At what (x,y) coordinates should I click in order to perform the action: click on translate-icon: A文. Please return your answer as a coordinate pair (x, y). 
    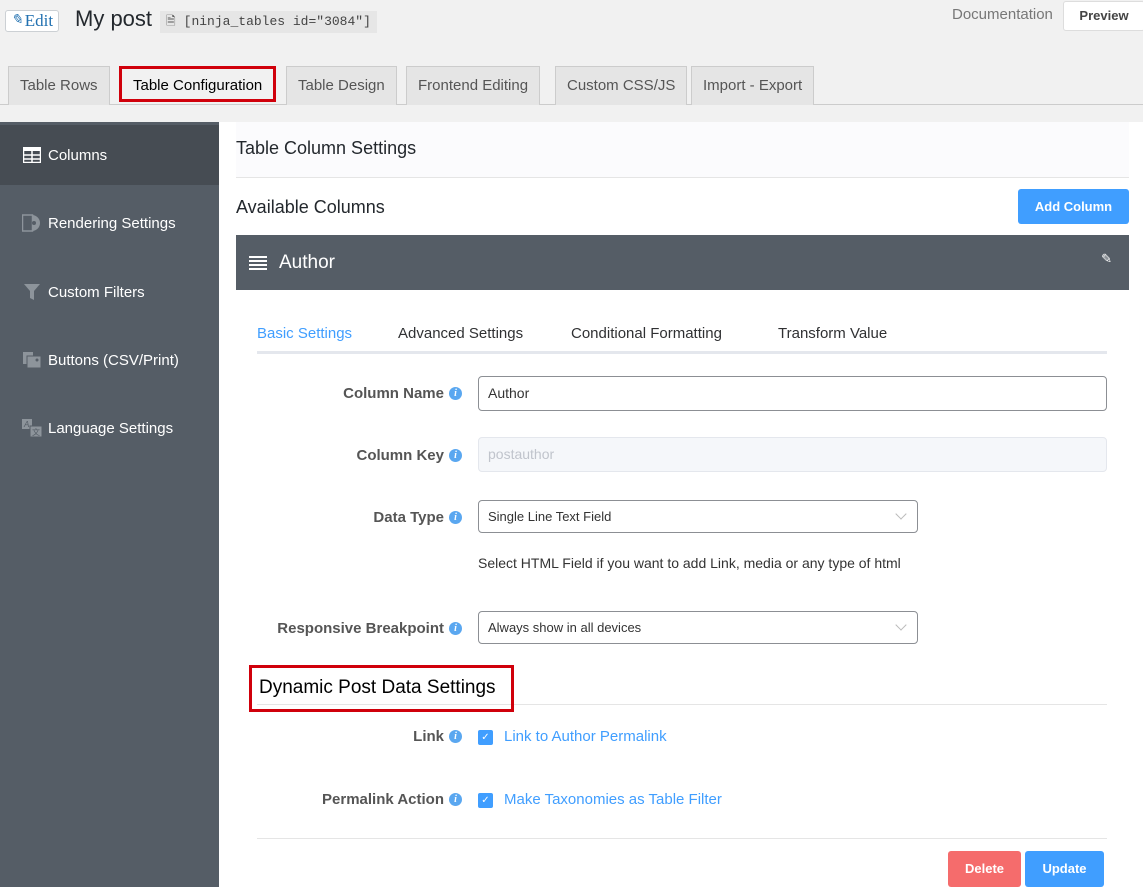
    Looking at the image, I should click on (32, 428).